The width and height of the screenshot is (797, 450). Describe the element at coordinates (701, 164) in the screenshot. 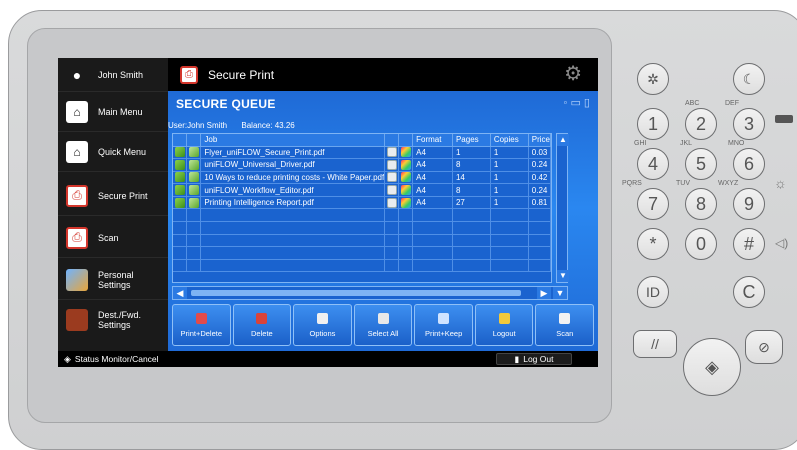

I see `key-5: 5` at that location.